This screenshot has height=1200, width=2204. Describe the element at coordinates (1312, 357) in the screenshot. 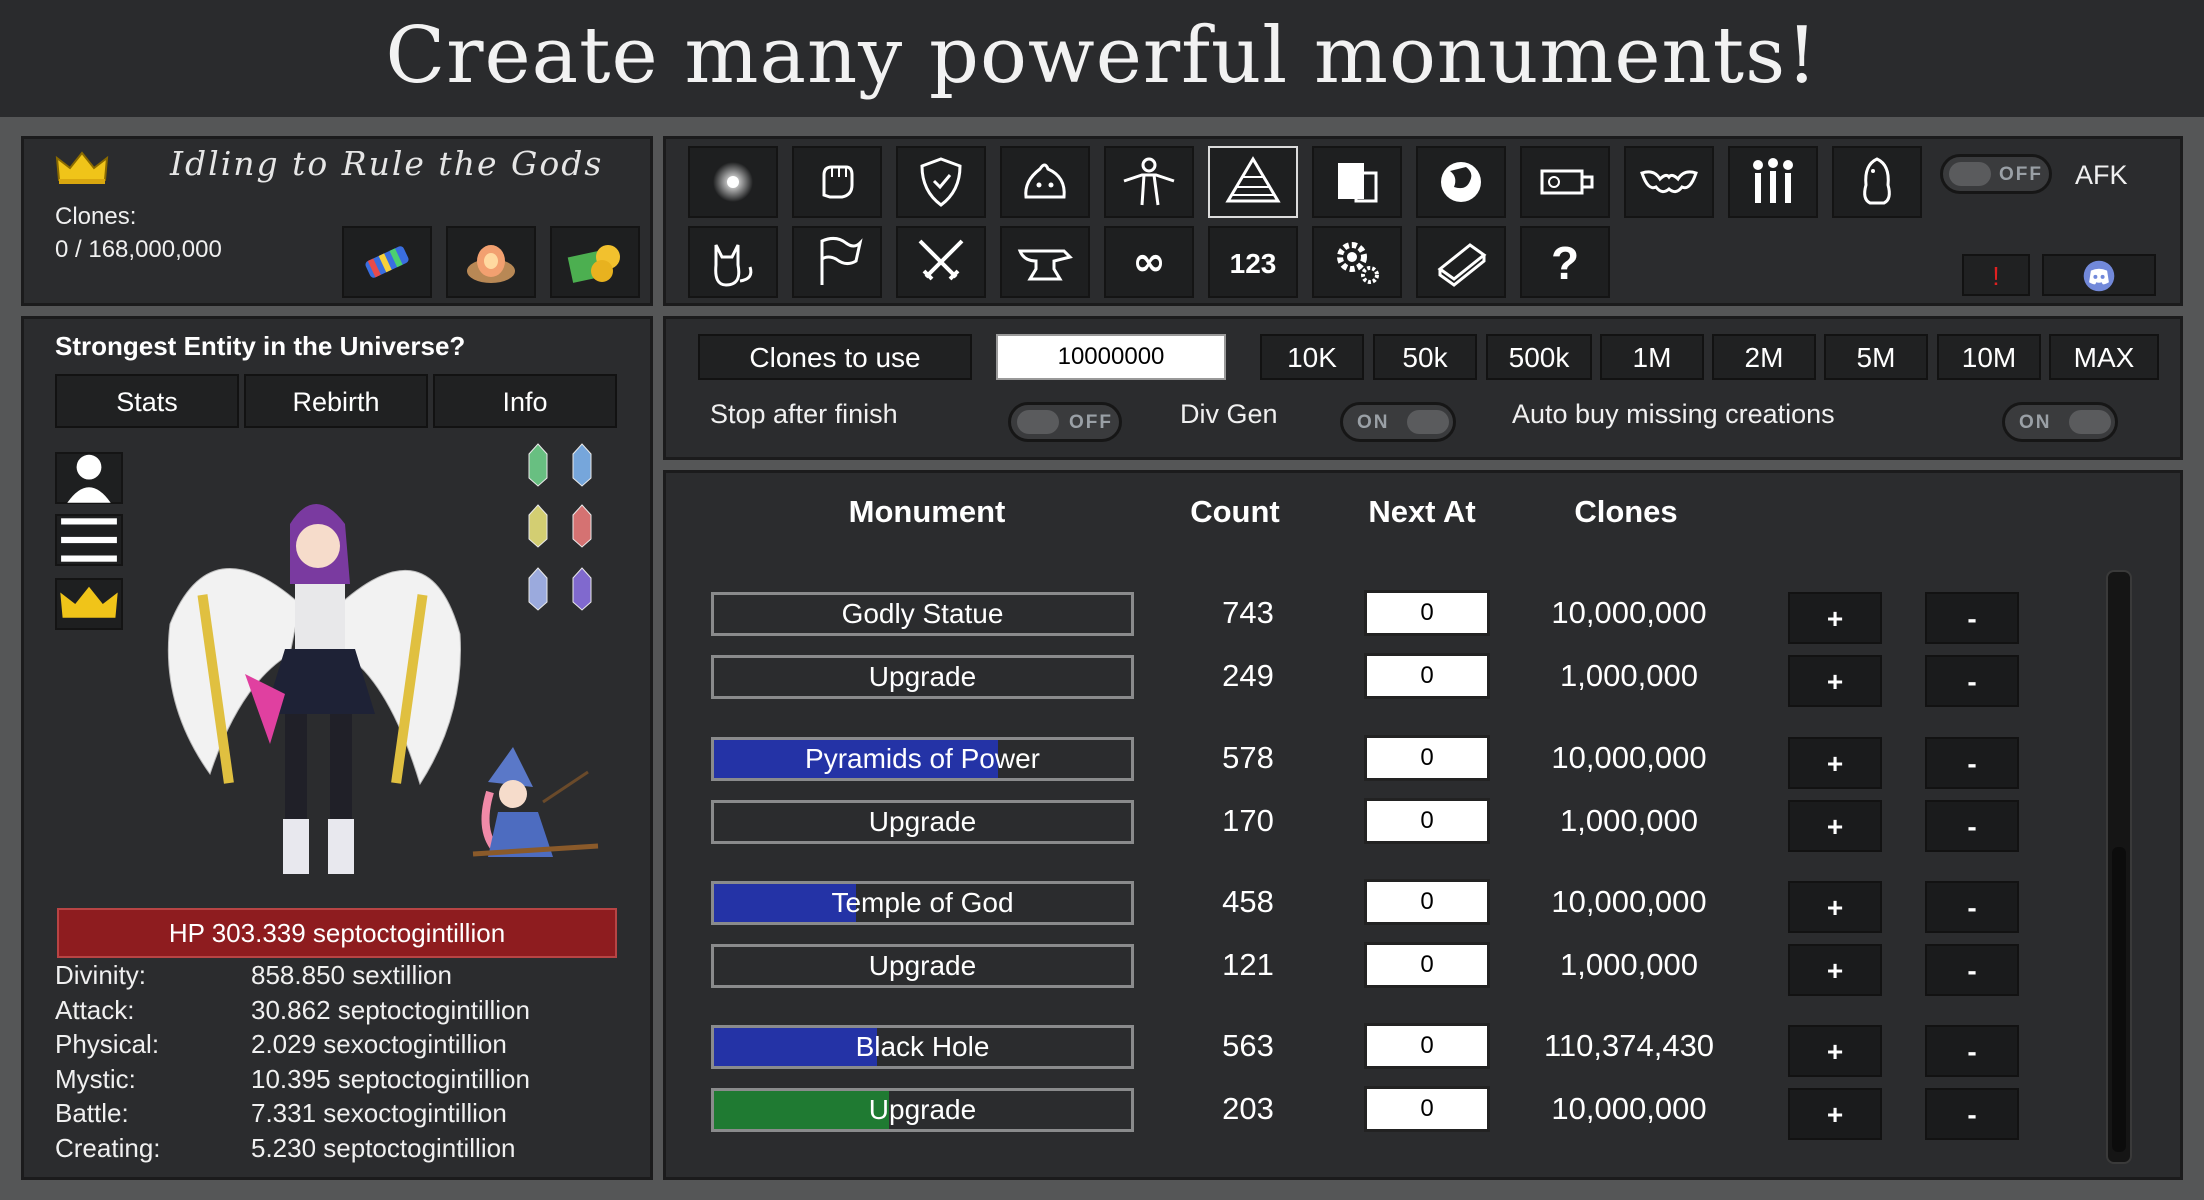

I see `preset-10k-button: 10K` at that location.